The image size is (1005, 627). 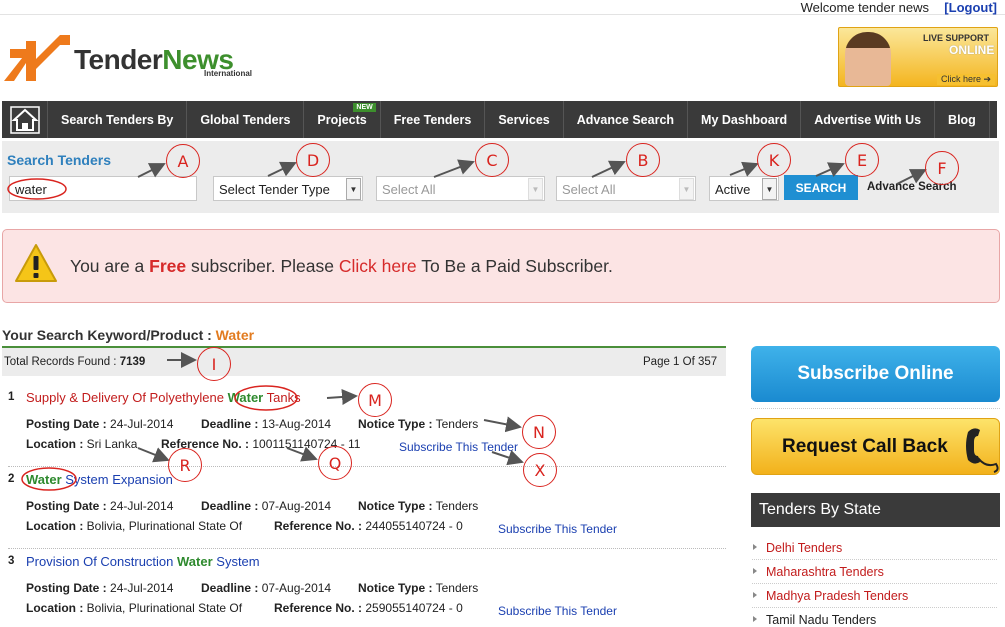 What do you see at coordinates (774, 160) in the screenshot?
I see `annotation-marker: K` at bounding box center [774, 160].